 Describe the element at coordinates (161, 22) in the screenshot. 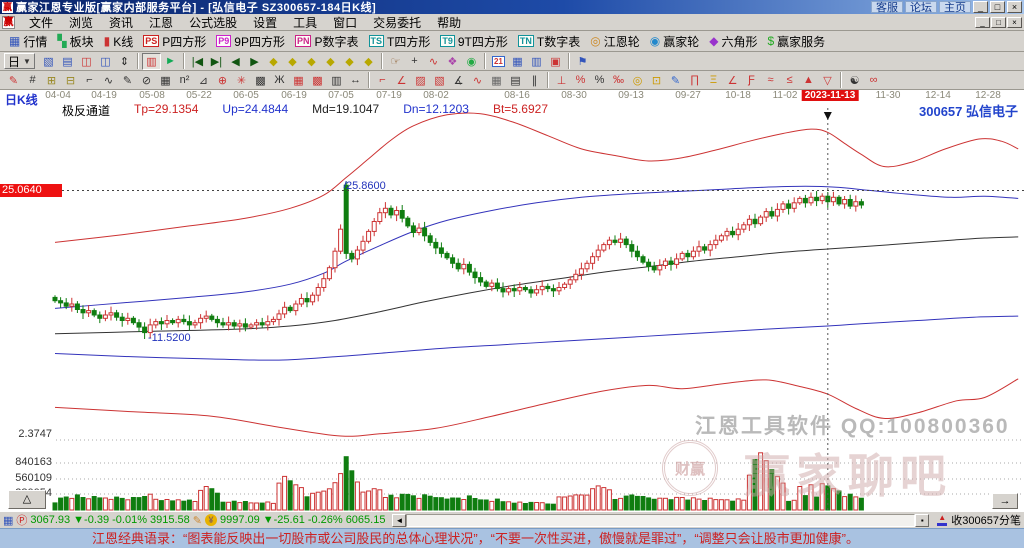

I see `menu-item-4: 江恩` at that location.